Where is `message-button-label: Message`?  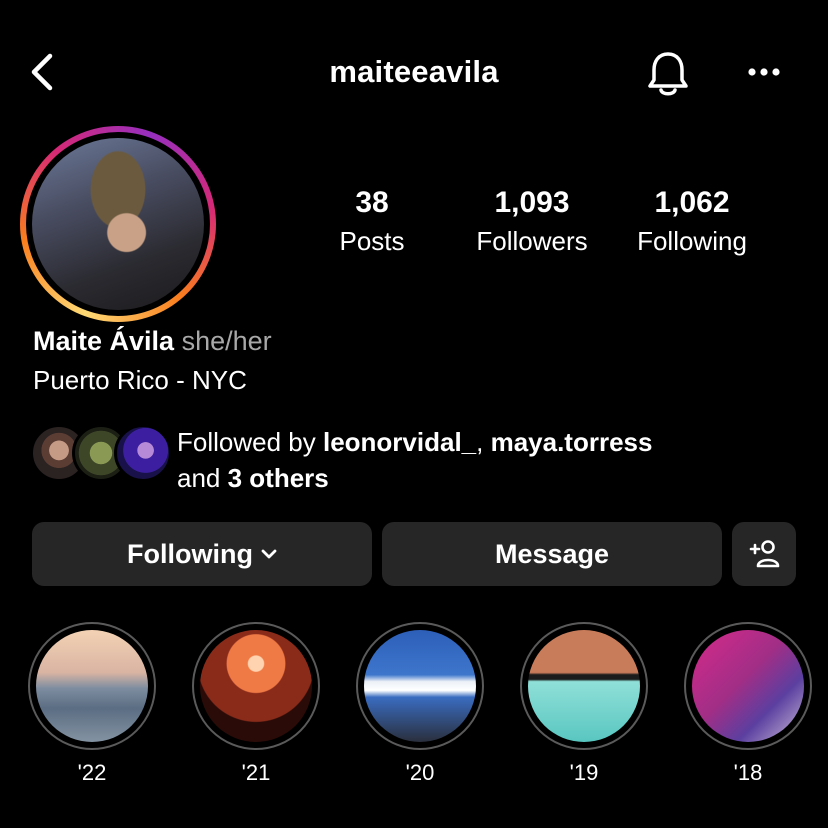 message-button-label: Message is located at coordinates (552, 553).